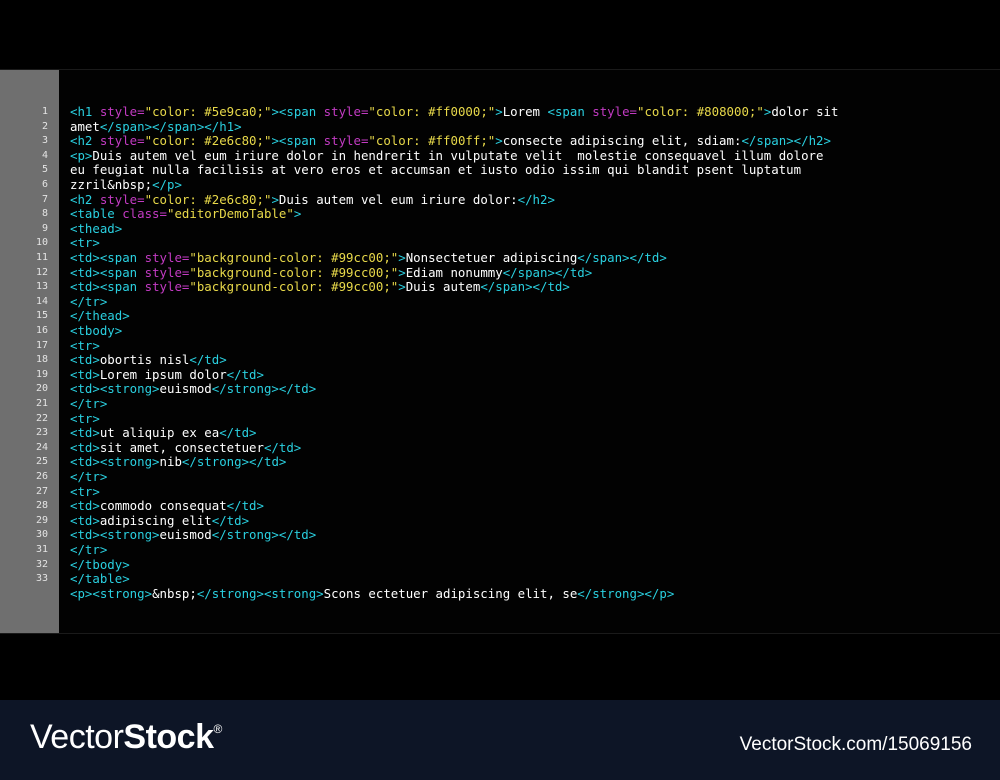 Image resolution: width=1000 pixels, height=780 pixels. What do you see at coordinates (230, 214) in the screenshot?
I see `code-value: "editorDemoTable"` at bounding box center [230, 214].